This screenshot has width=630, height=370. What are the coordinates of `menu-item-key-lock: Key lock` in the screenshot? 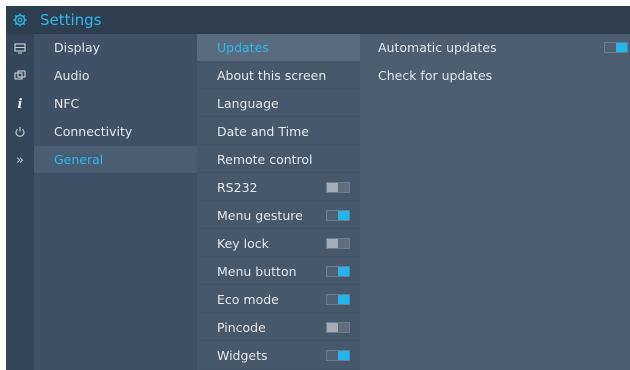 It's located at (278, 243).